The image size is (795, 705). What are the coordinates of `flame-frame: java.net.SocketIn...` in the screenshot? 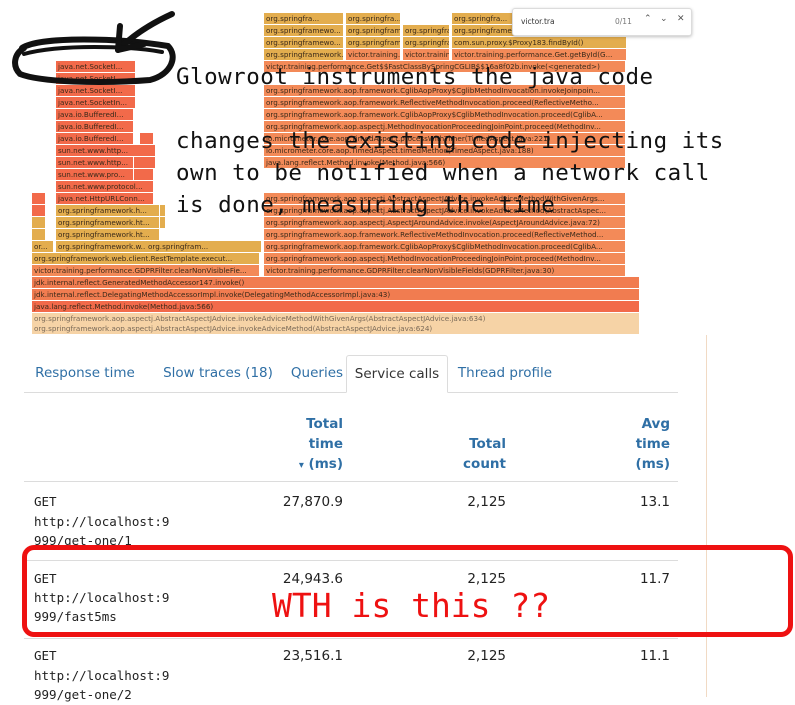 It's located at (96, 102).